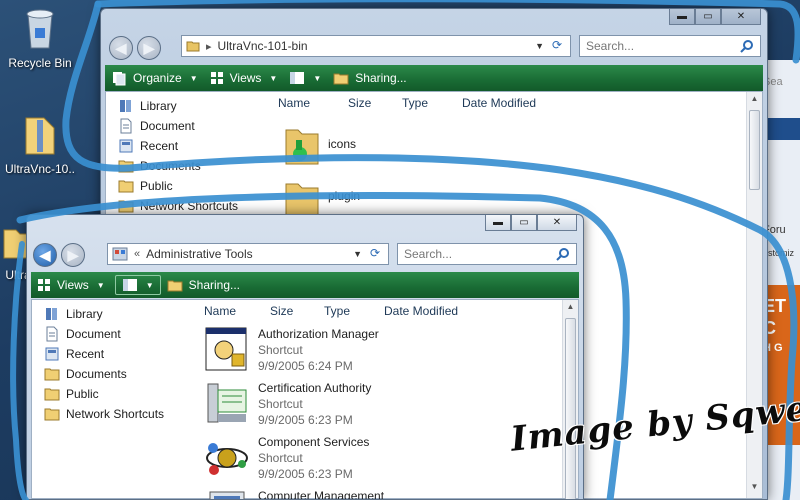 This screenshot has width=800, height=500. Describe the element at coordinates (746, 46) in the screenshot. I see `search-icon` at that location.